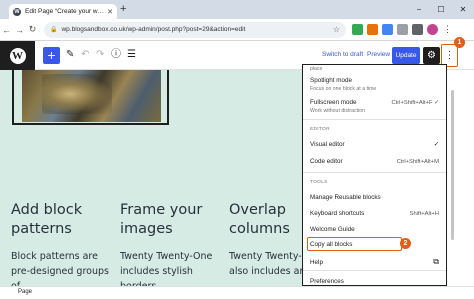  I want to click on copy-all-blocks-item: Copy all blocks, so click(374, 244).